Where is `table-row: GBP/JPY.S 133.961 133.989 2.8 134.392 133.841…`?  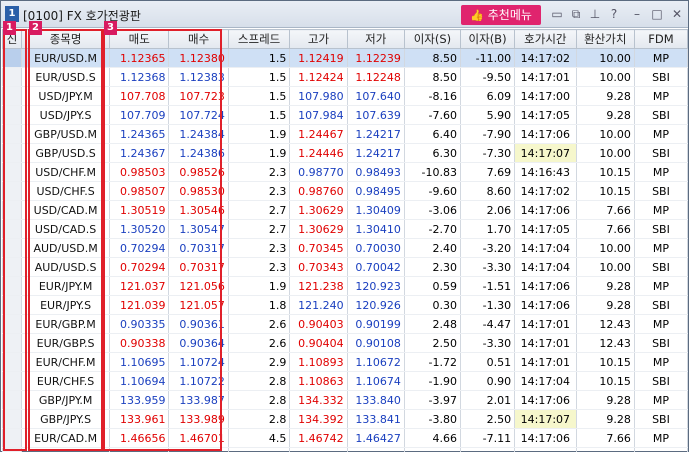
table-row: GBP/JPY.S 133.961 133.989 2.8 134.392 133.841… is located at coordinates (345, 419).